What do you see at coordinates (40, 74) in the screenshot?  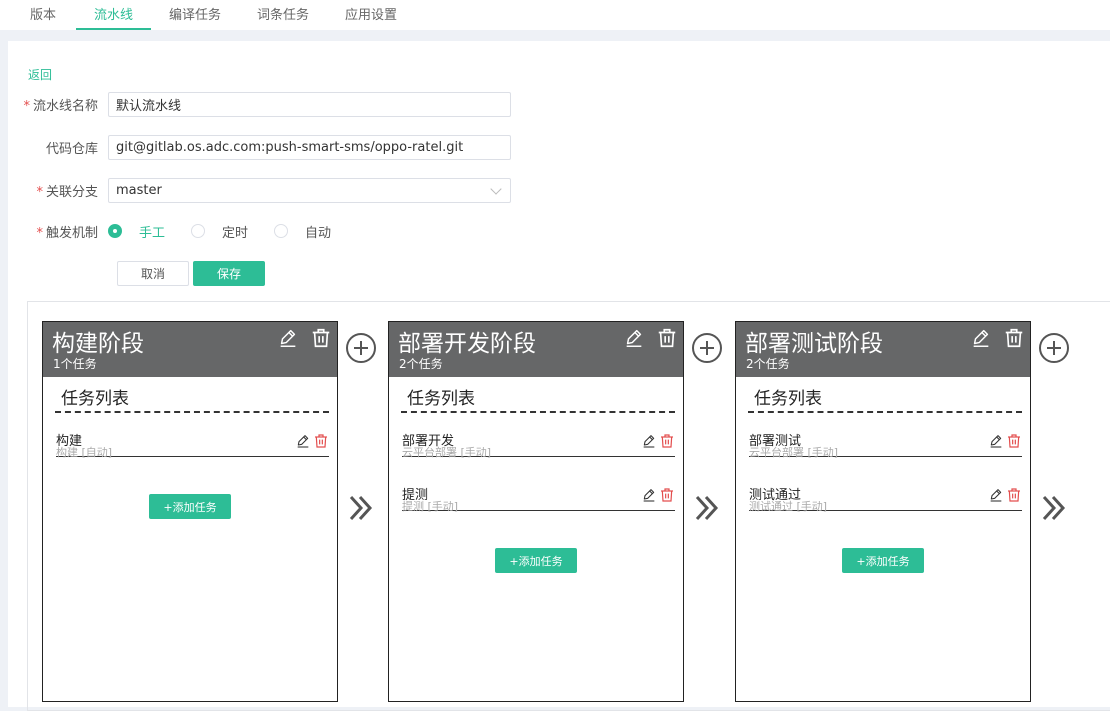 I see `back-link: 返回` at bounding box center [40, 74].